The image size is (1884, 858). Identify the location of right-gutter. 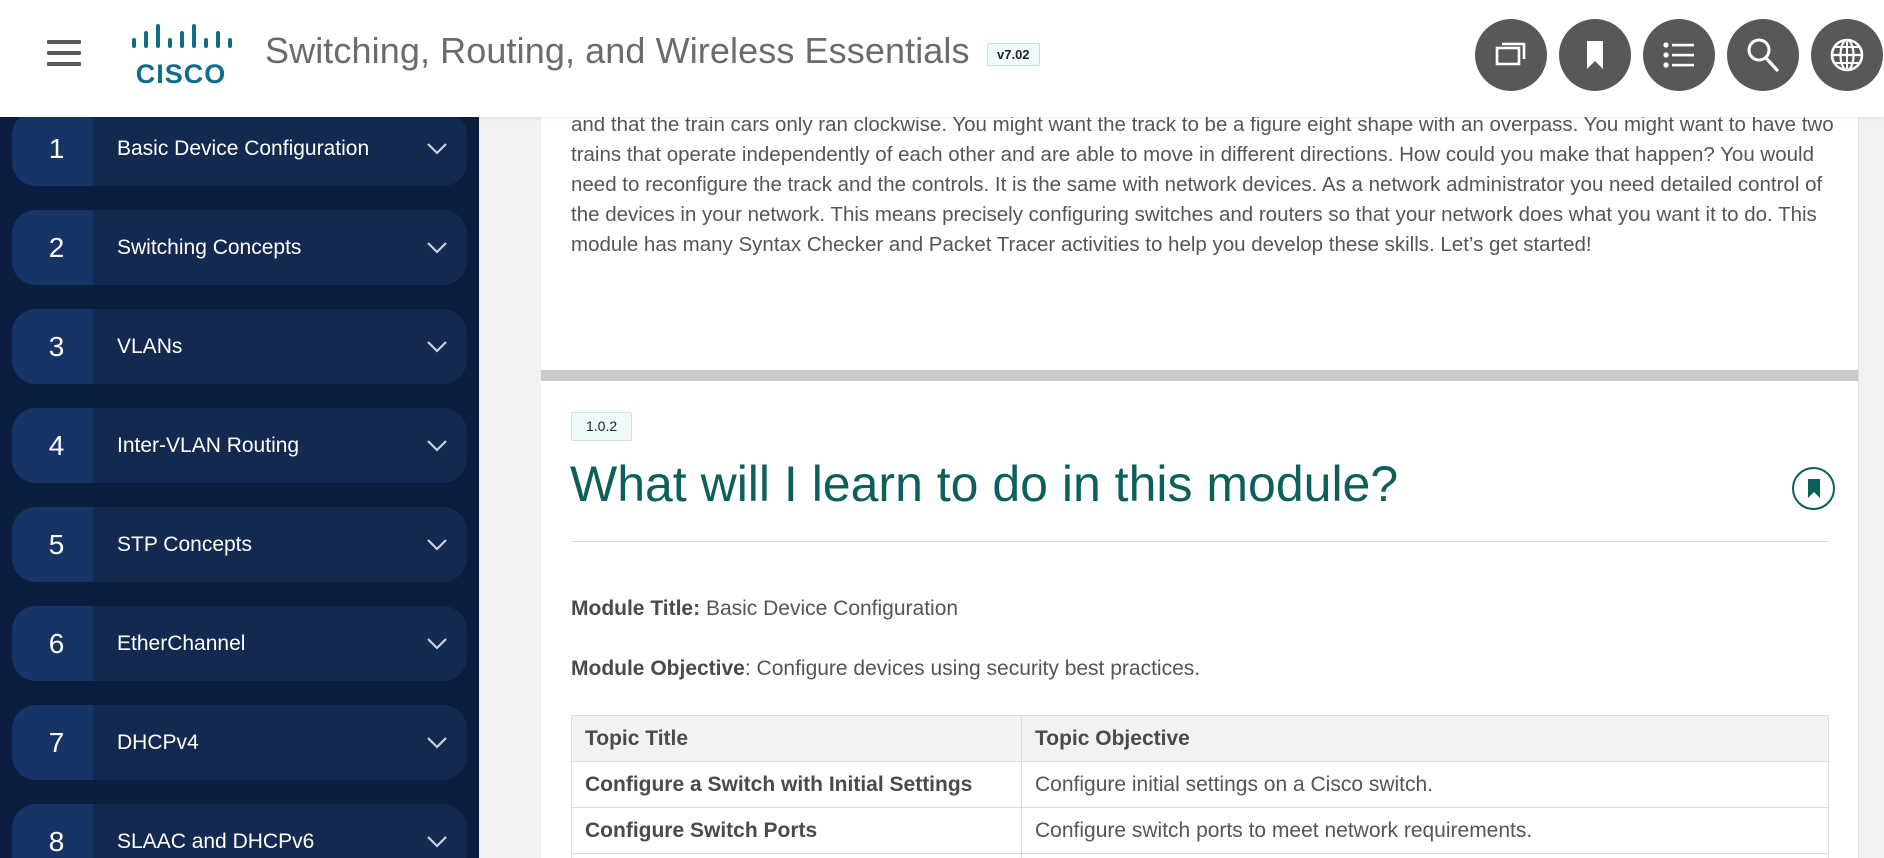
(1871, 487).